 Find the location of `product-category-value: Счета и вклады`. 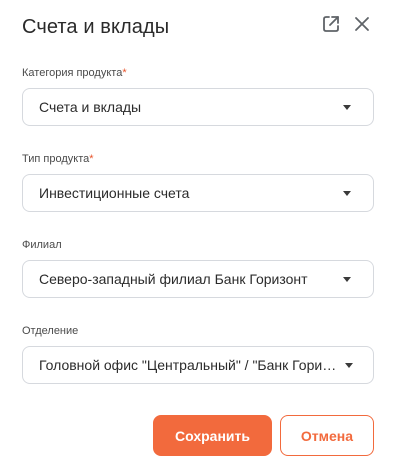

product-category-value: Счета и вклады is located at coordinates (90, 107).